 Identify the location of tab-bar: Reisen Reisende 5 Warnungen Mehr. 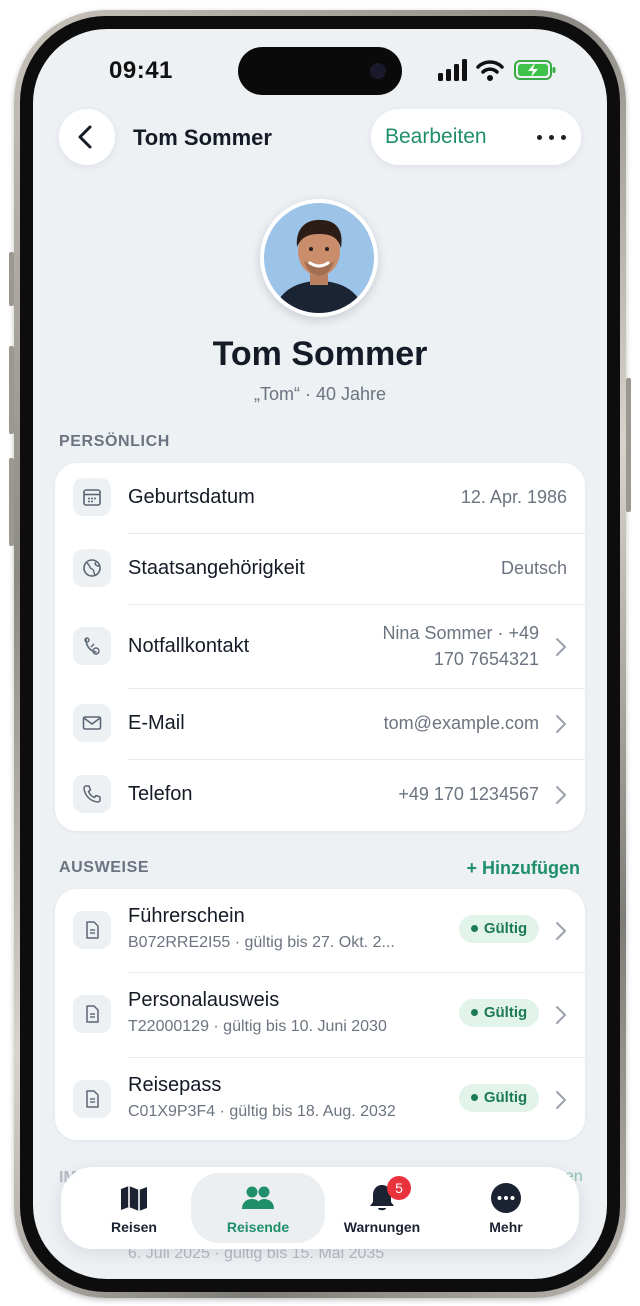
(320, 1208).